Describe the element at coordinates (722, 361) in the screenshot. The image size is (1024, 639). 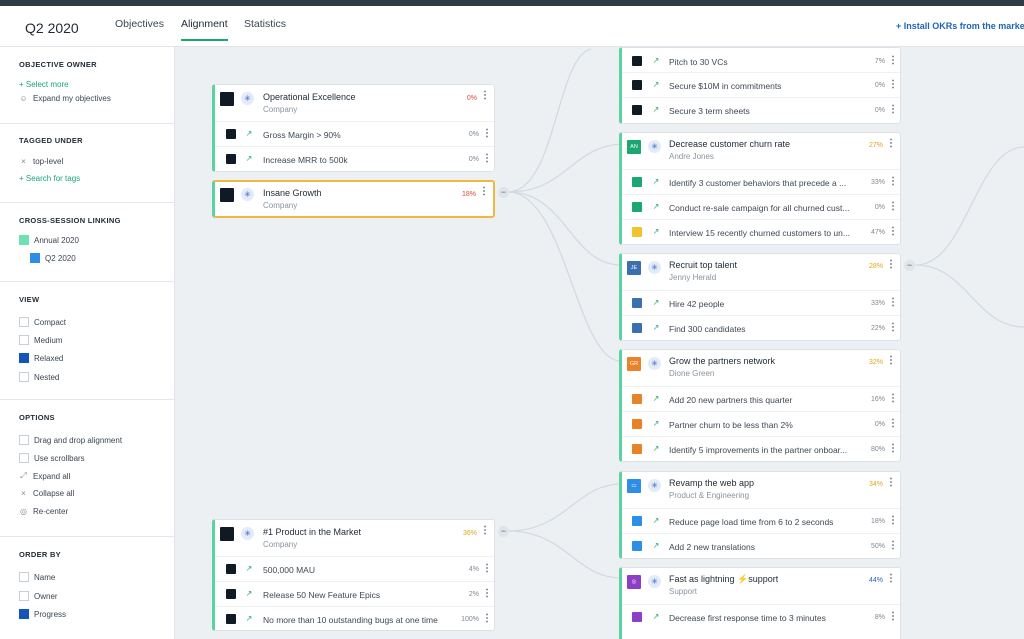
I see `objective-name: Grow the partners network` at that location.